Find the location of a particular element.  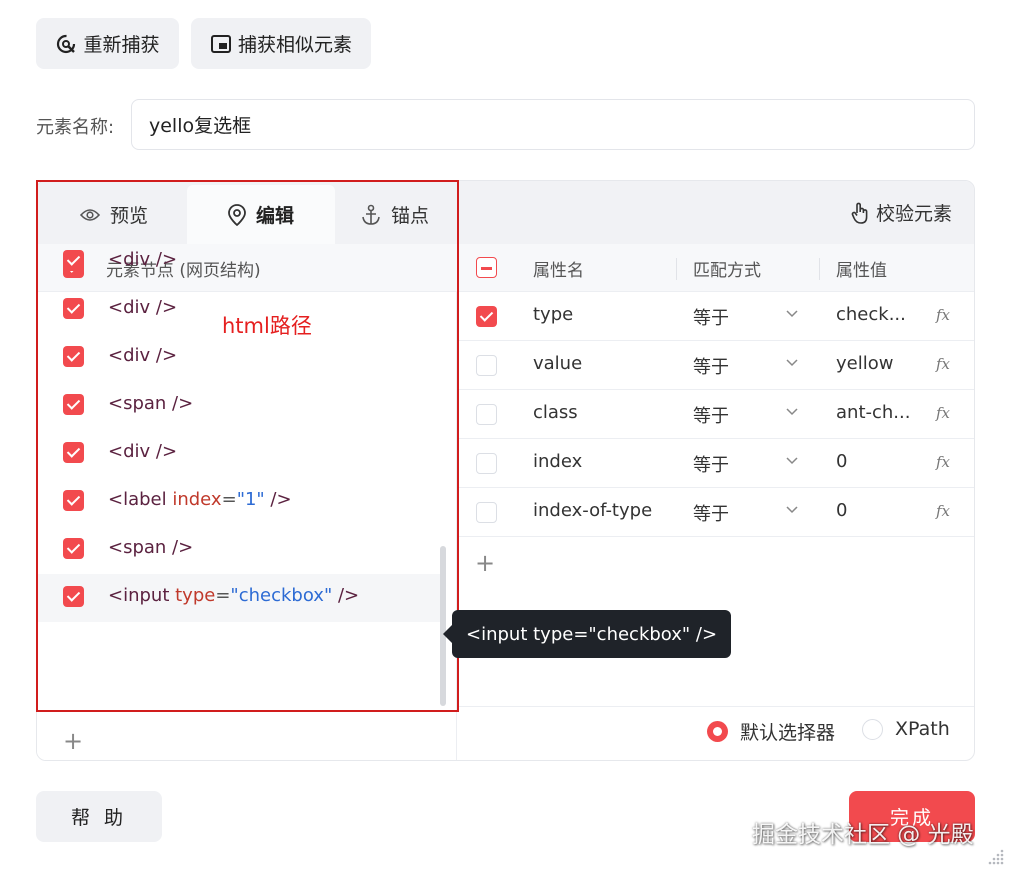

tab-preview-label: 预览 is located at coordinates (128, 216).